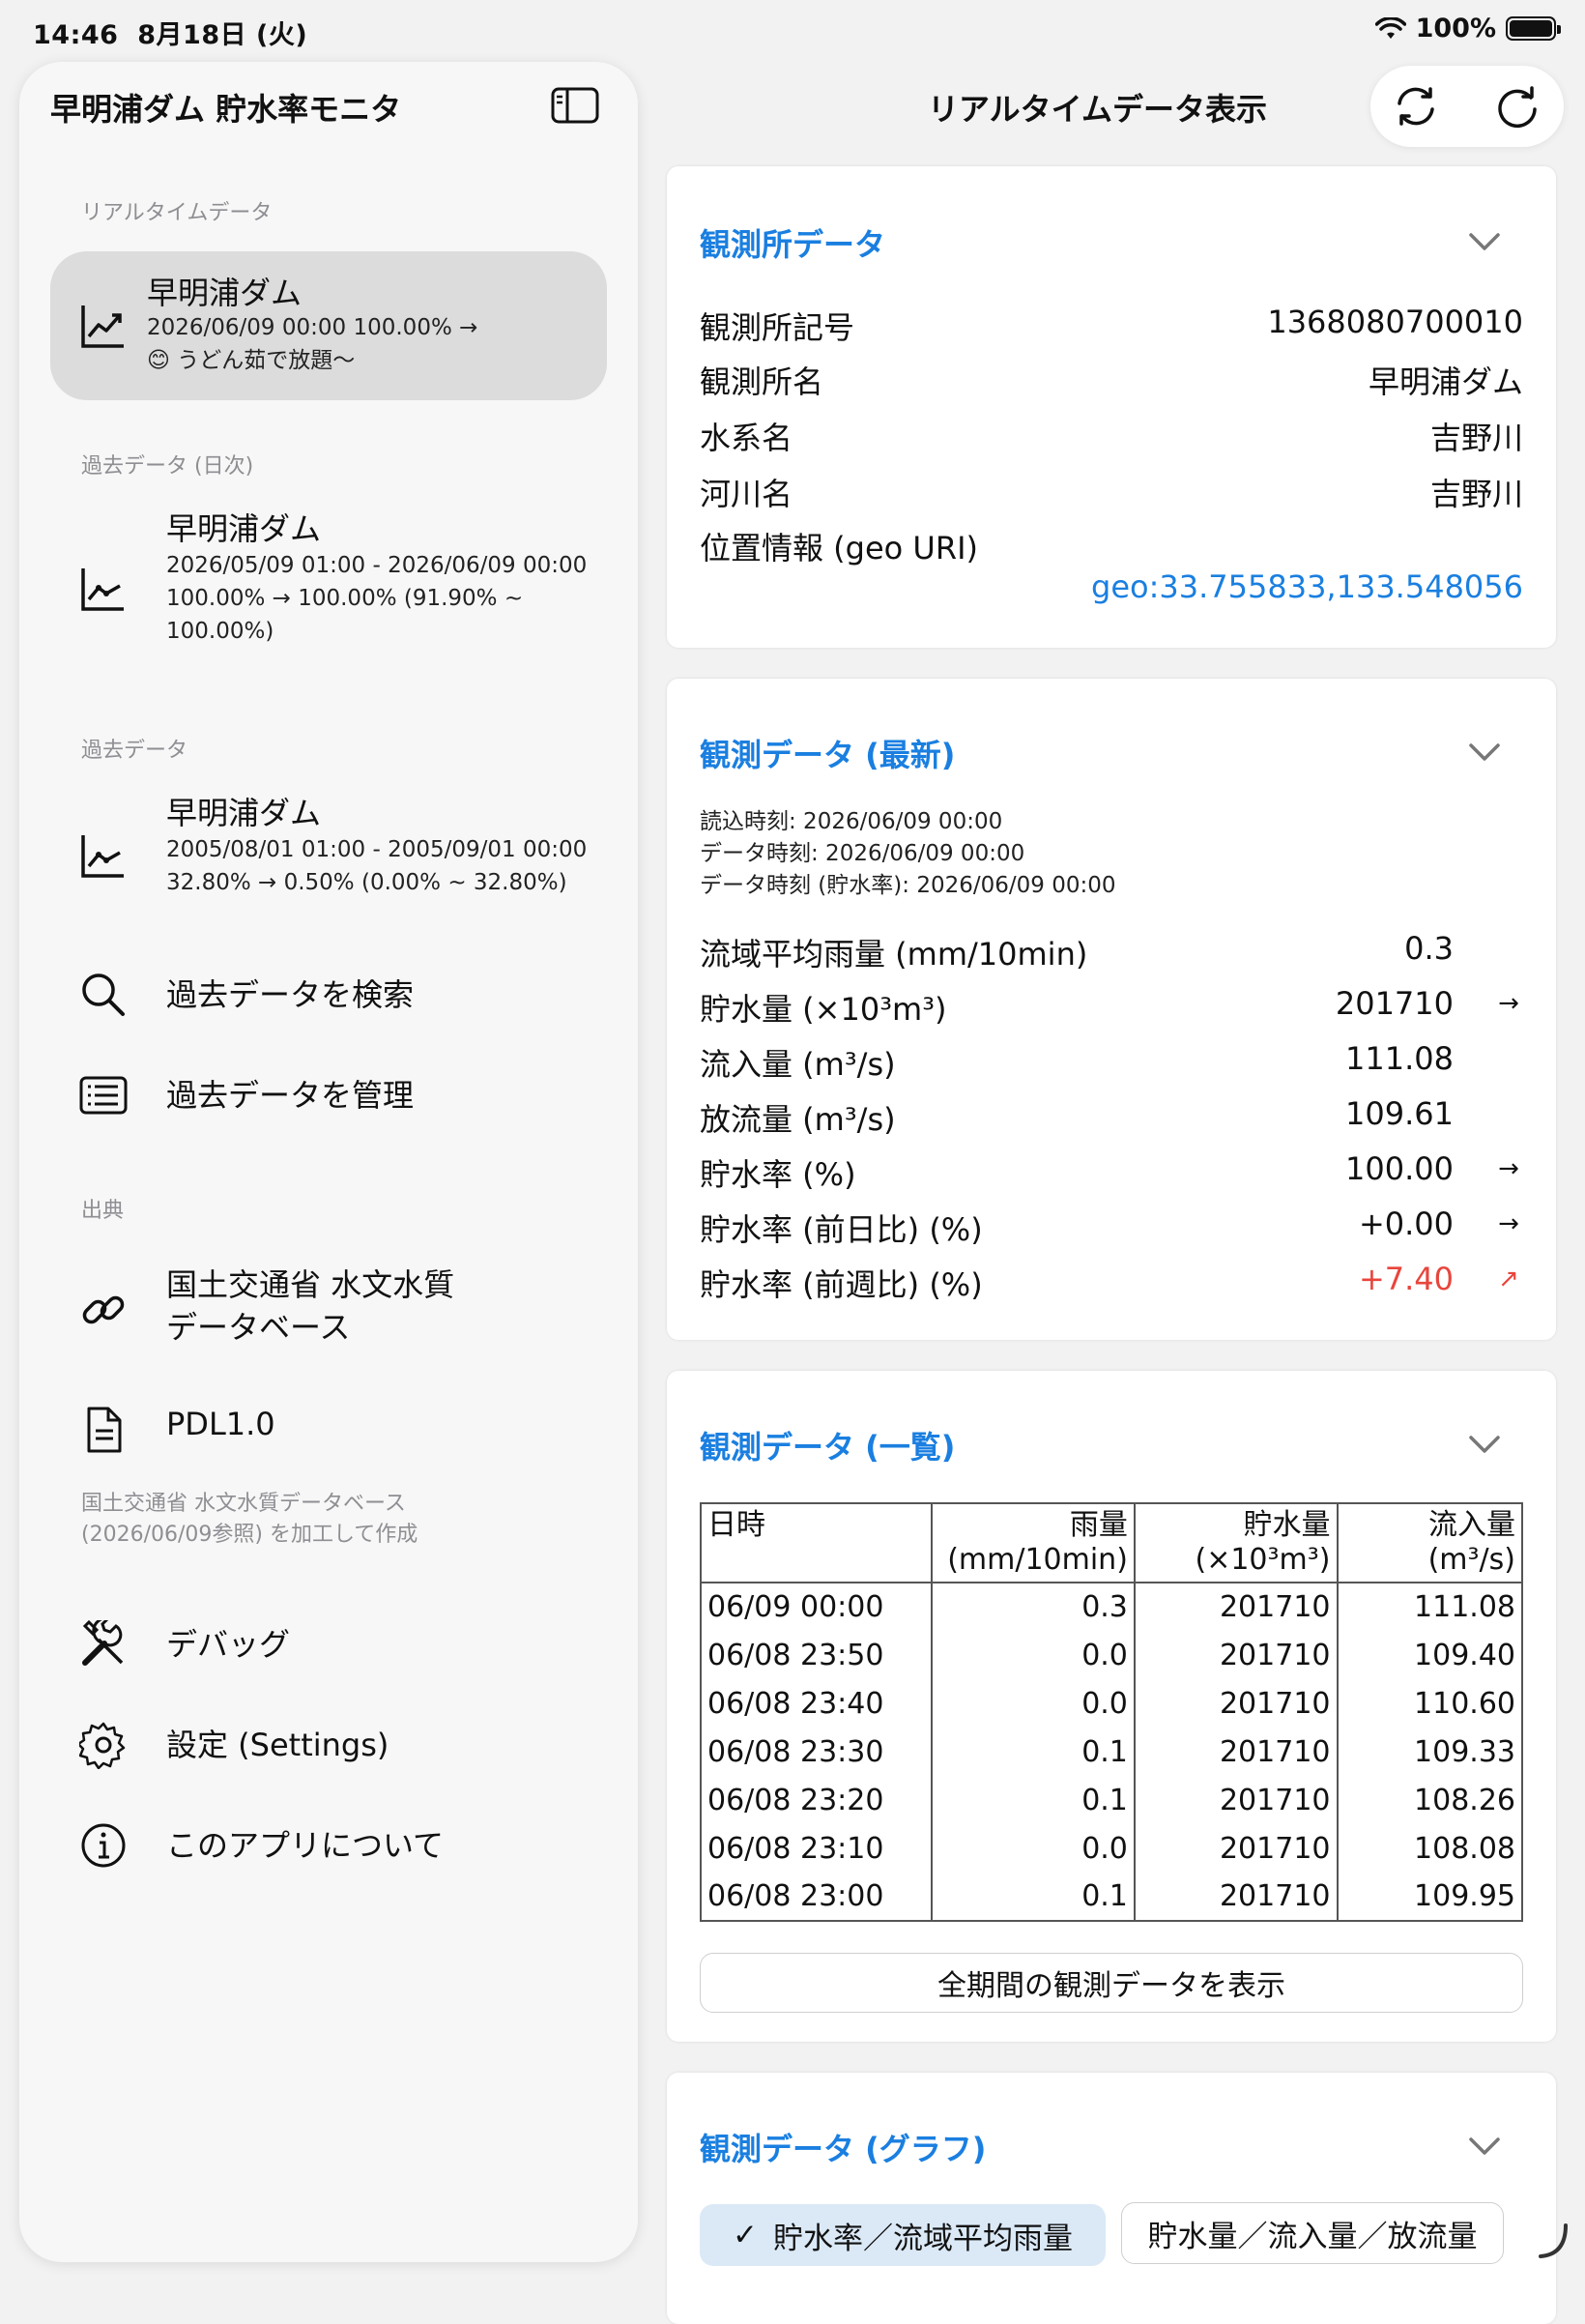 This screenshot has height=2324, width=1585. What do you see at coordinates (1429, 1542) in the screenshot?
I see `column-header: 流入量 (m³/s)` at bounding box center [1429, 1542].